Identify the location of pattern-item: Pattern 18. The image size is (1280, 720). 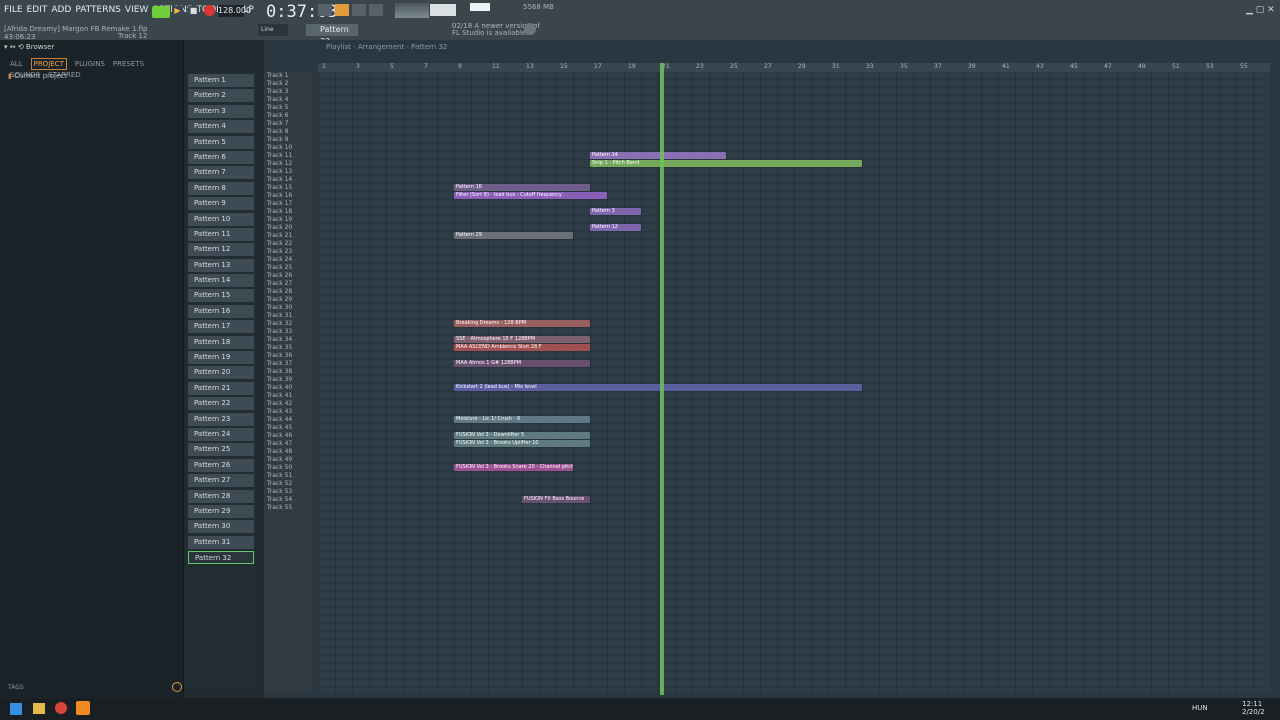
(221, 342).